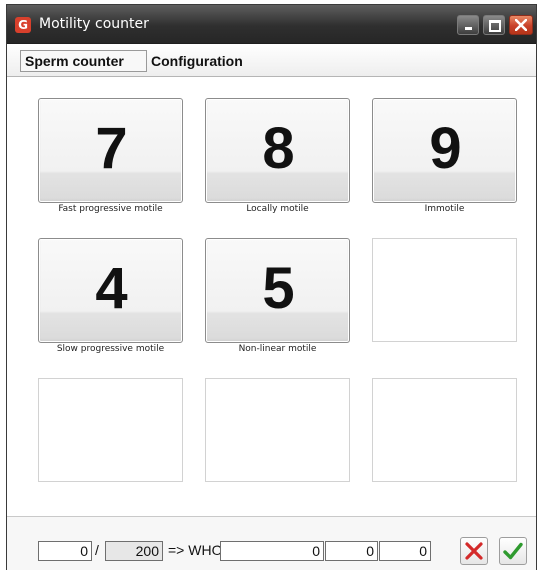 This screenshot has height=572, width=543. I want to click on green-check-icon, so click(513, 551).